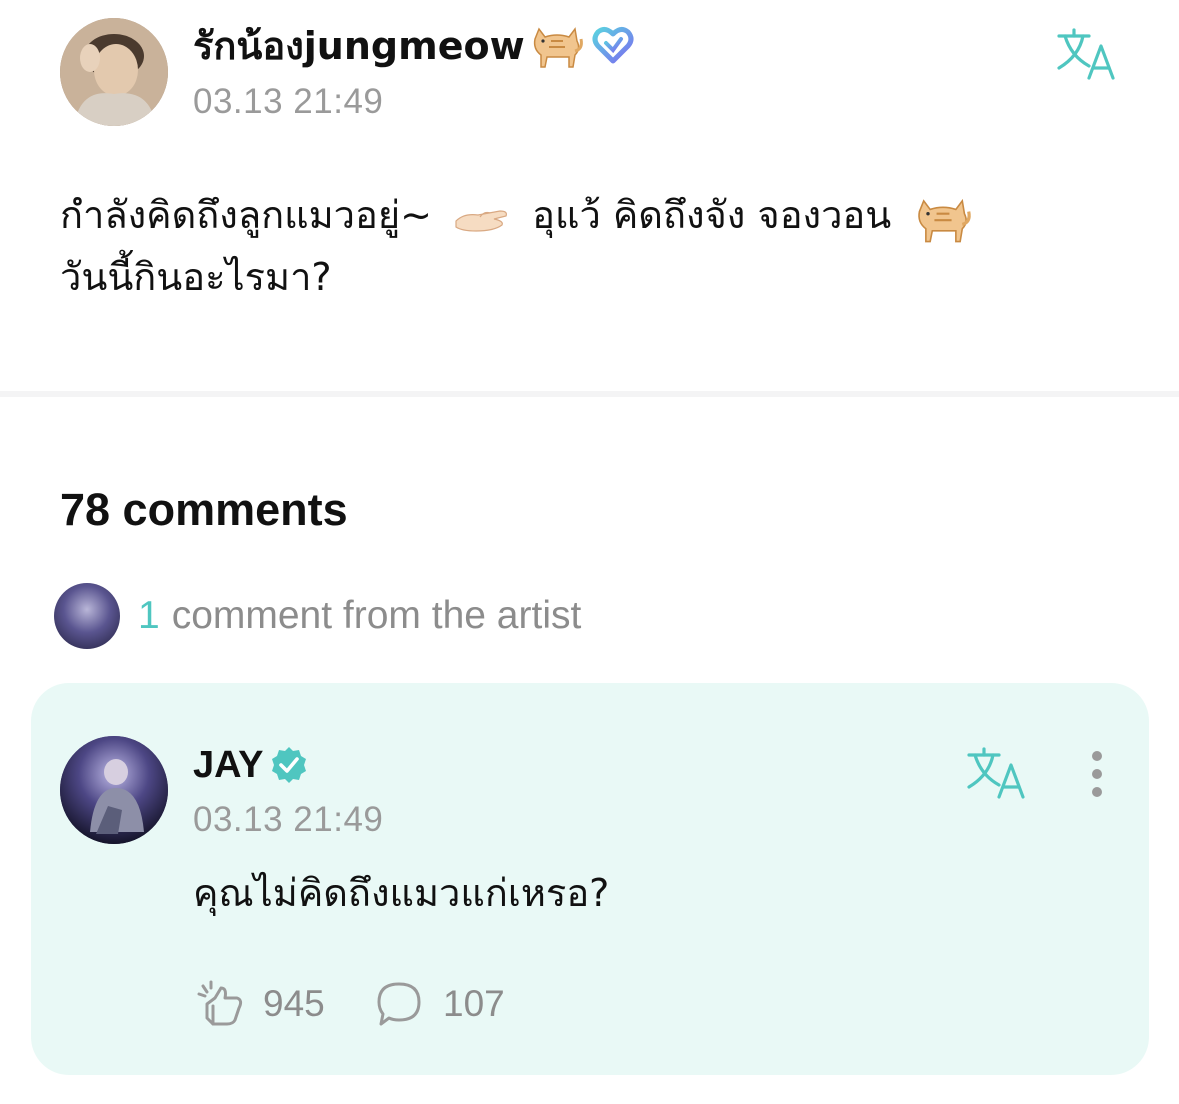 The height and width of the screenshot is (1104, 1179). What do you see at coordinates (87, 616) in the screenshot?
I see `artist-mini-avatar` at bounding box center [87, 616].